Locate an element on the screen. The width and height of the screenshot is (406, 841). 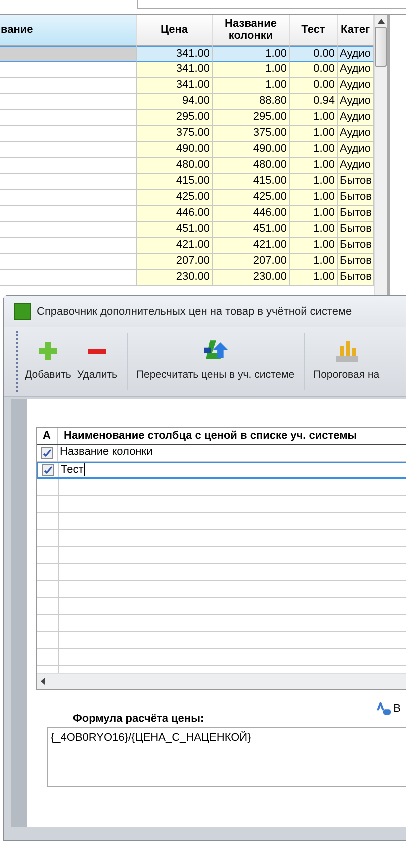
arrows-icon is located at coordinates (216, 351).